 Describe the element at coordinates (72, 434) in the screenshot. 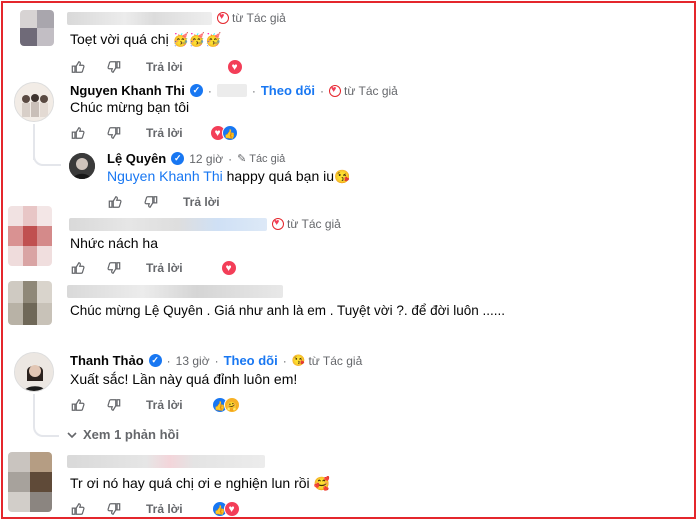

I see `chevron-down-icon` at that location.